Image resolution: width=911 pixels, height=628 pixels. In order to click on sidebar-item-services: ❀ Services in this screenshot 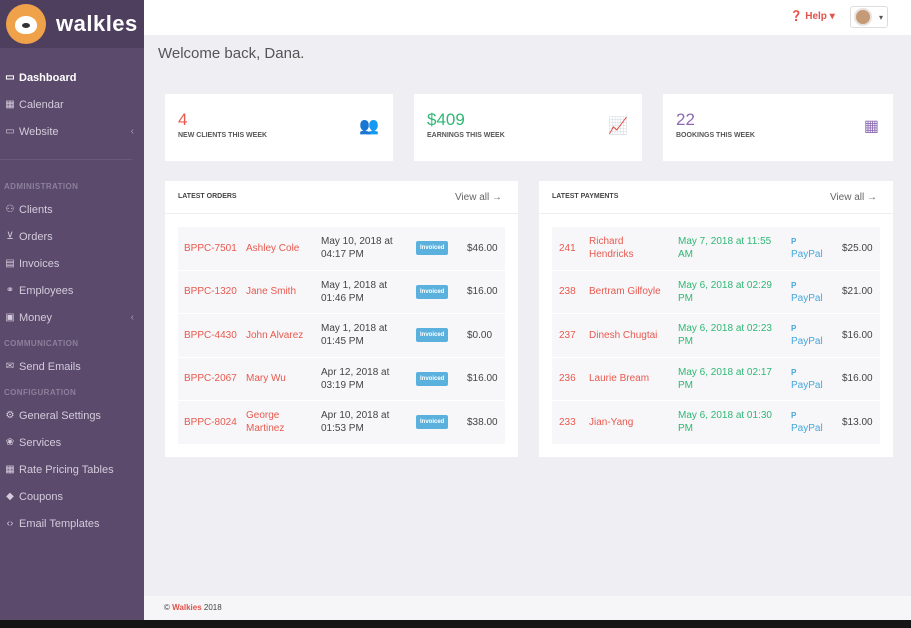, I will do `click(72, 442)`.